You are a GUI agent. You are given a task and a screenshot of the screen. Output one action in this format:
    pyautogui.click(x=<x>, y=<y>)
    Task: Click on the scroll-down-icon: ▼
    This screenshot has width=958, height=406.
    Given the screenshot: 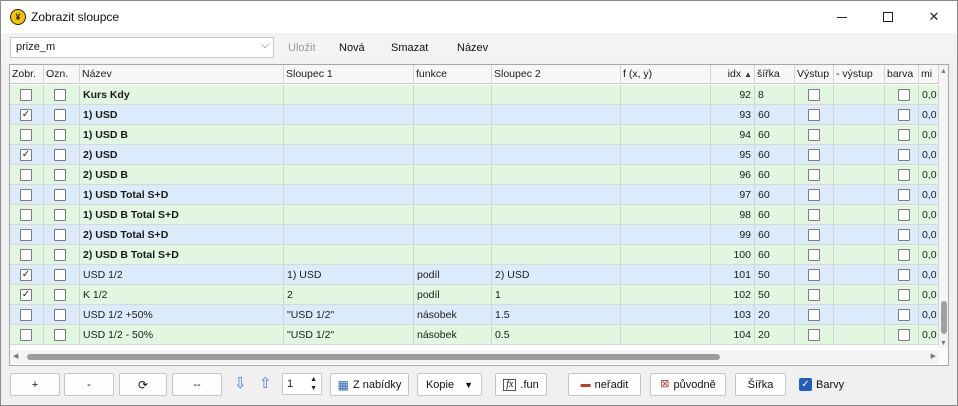 What is the action you would take?
    pyautogui.click(x=943, y=343)
    